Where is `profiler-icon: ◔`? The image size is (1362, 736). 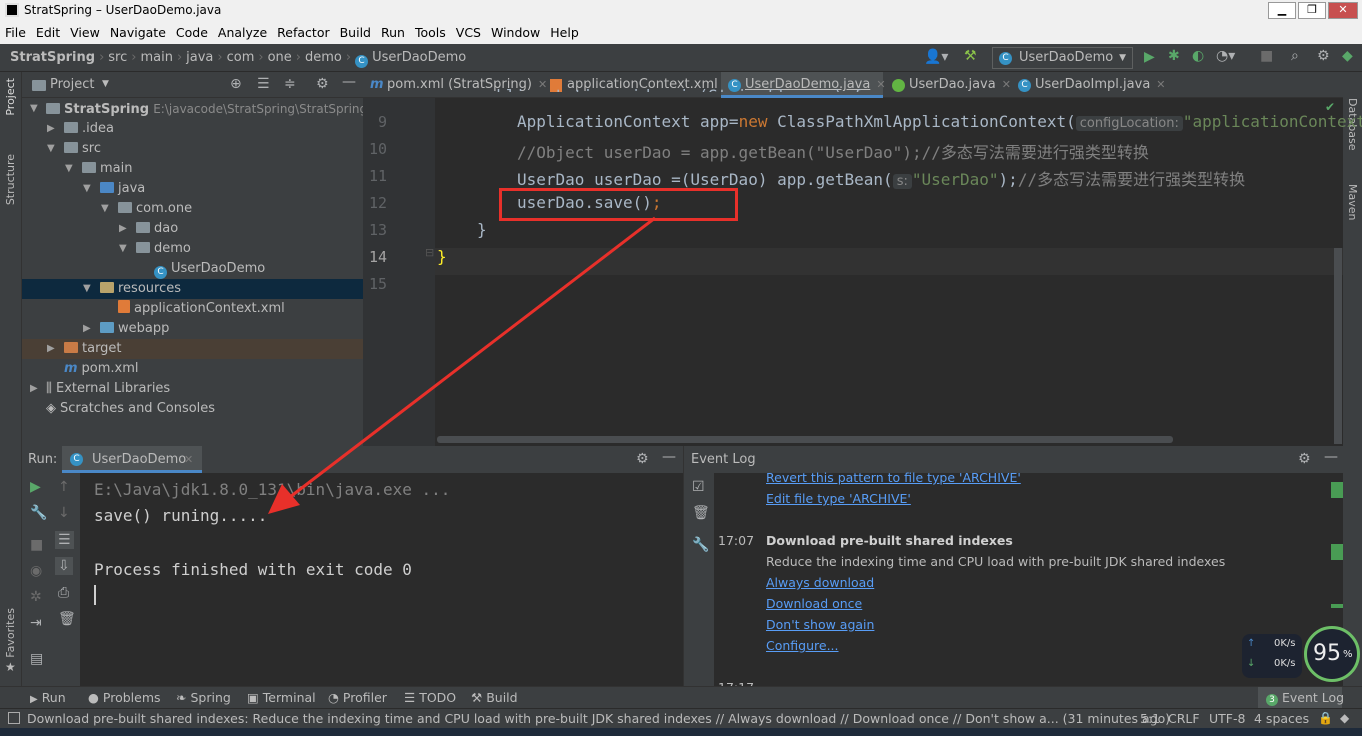 profiler-icon: ◔ is located at coordinates (333, 697).